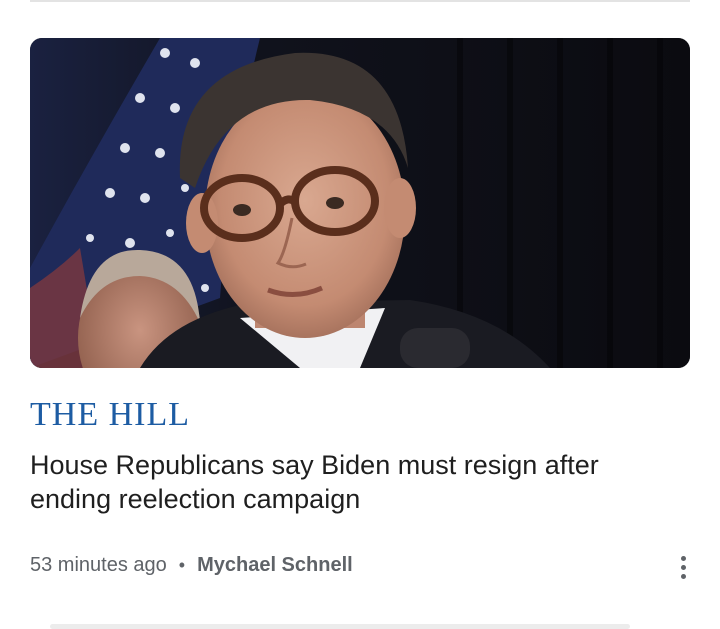  What do you see at coordinates (191, 565) in the screenshot?
I see `article-meta: 53 minutes ago • Mychael Schnell` at bounding box center [191, 565].